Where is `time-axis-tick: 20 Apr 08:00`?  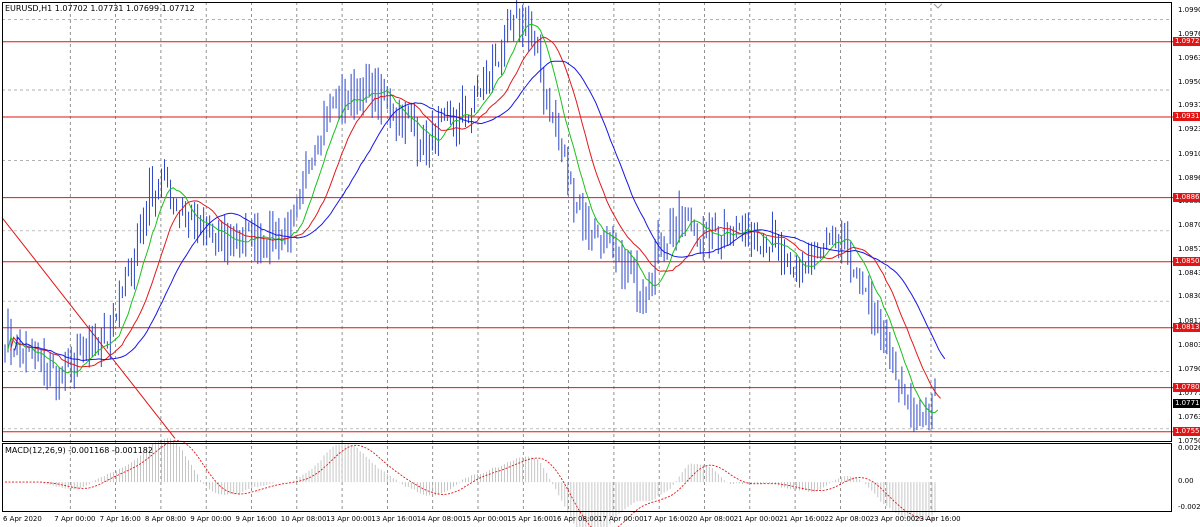
time-axis-tick: 20 Apr 08:00 is located at coordinates (711, 519).